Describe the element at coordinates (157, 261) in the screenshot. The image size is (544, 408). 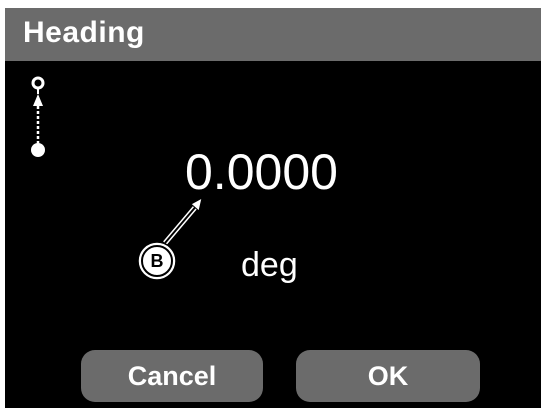
I see `callout-label: B` at that location.